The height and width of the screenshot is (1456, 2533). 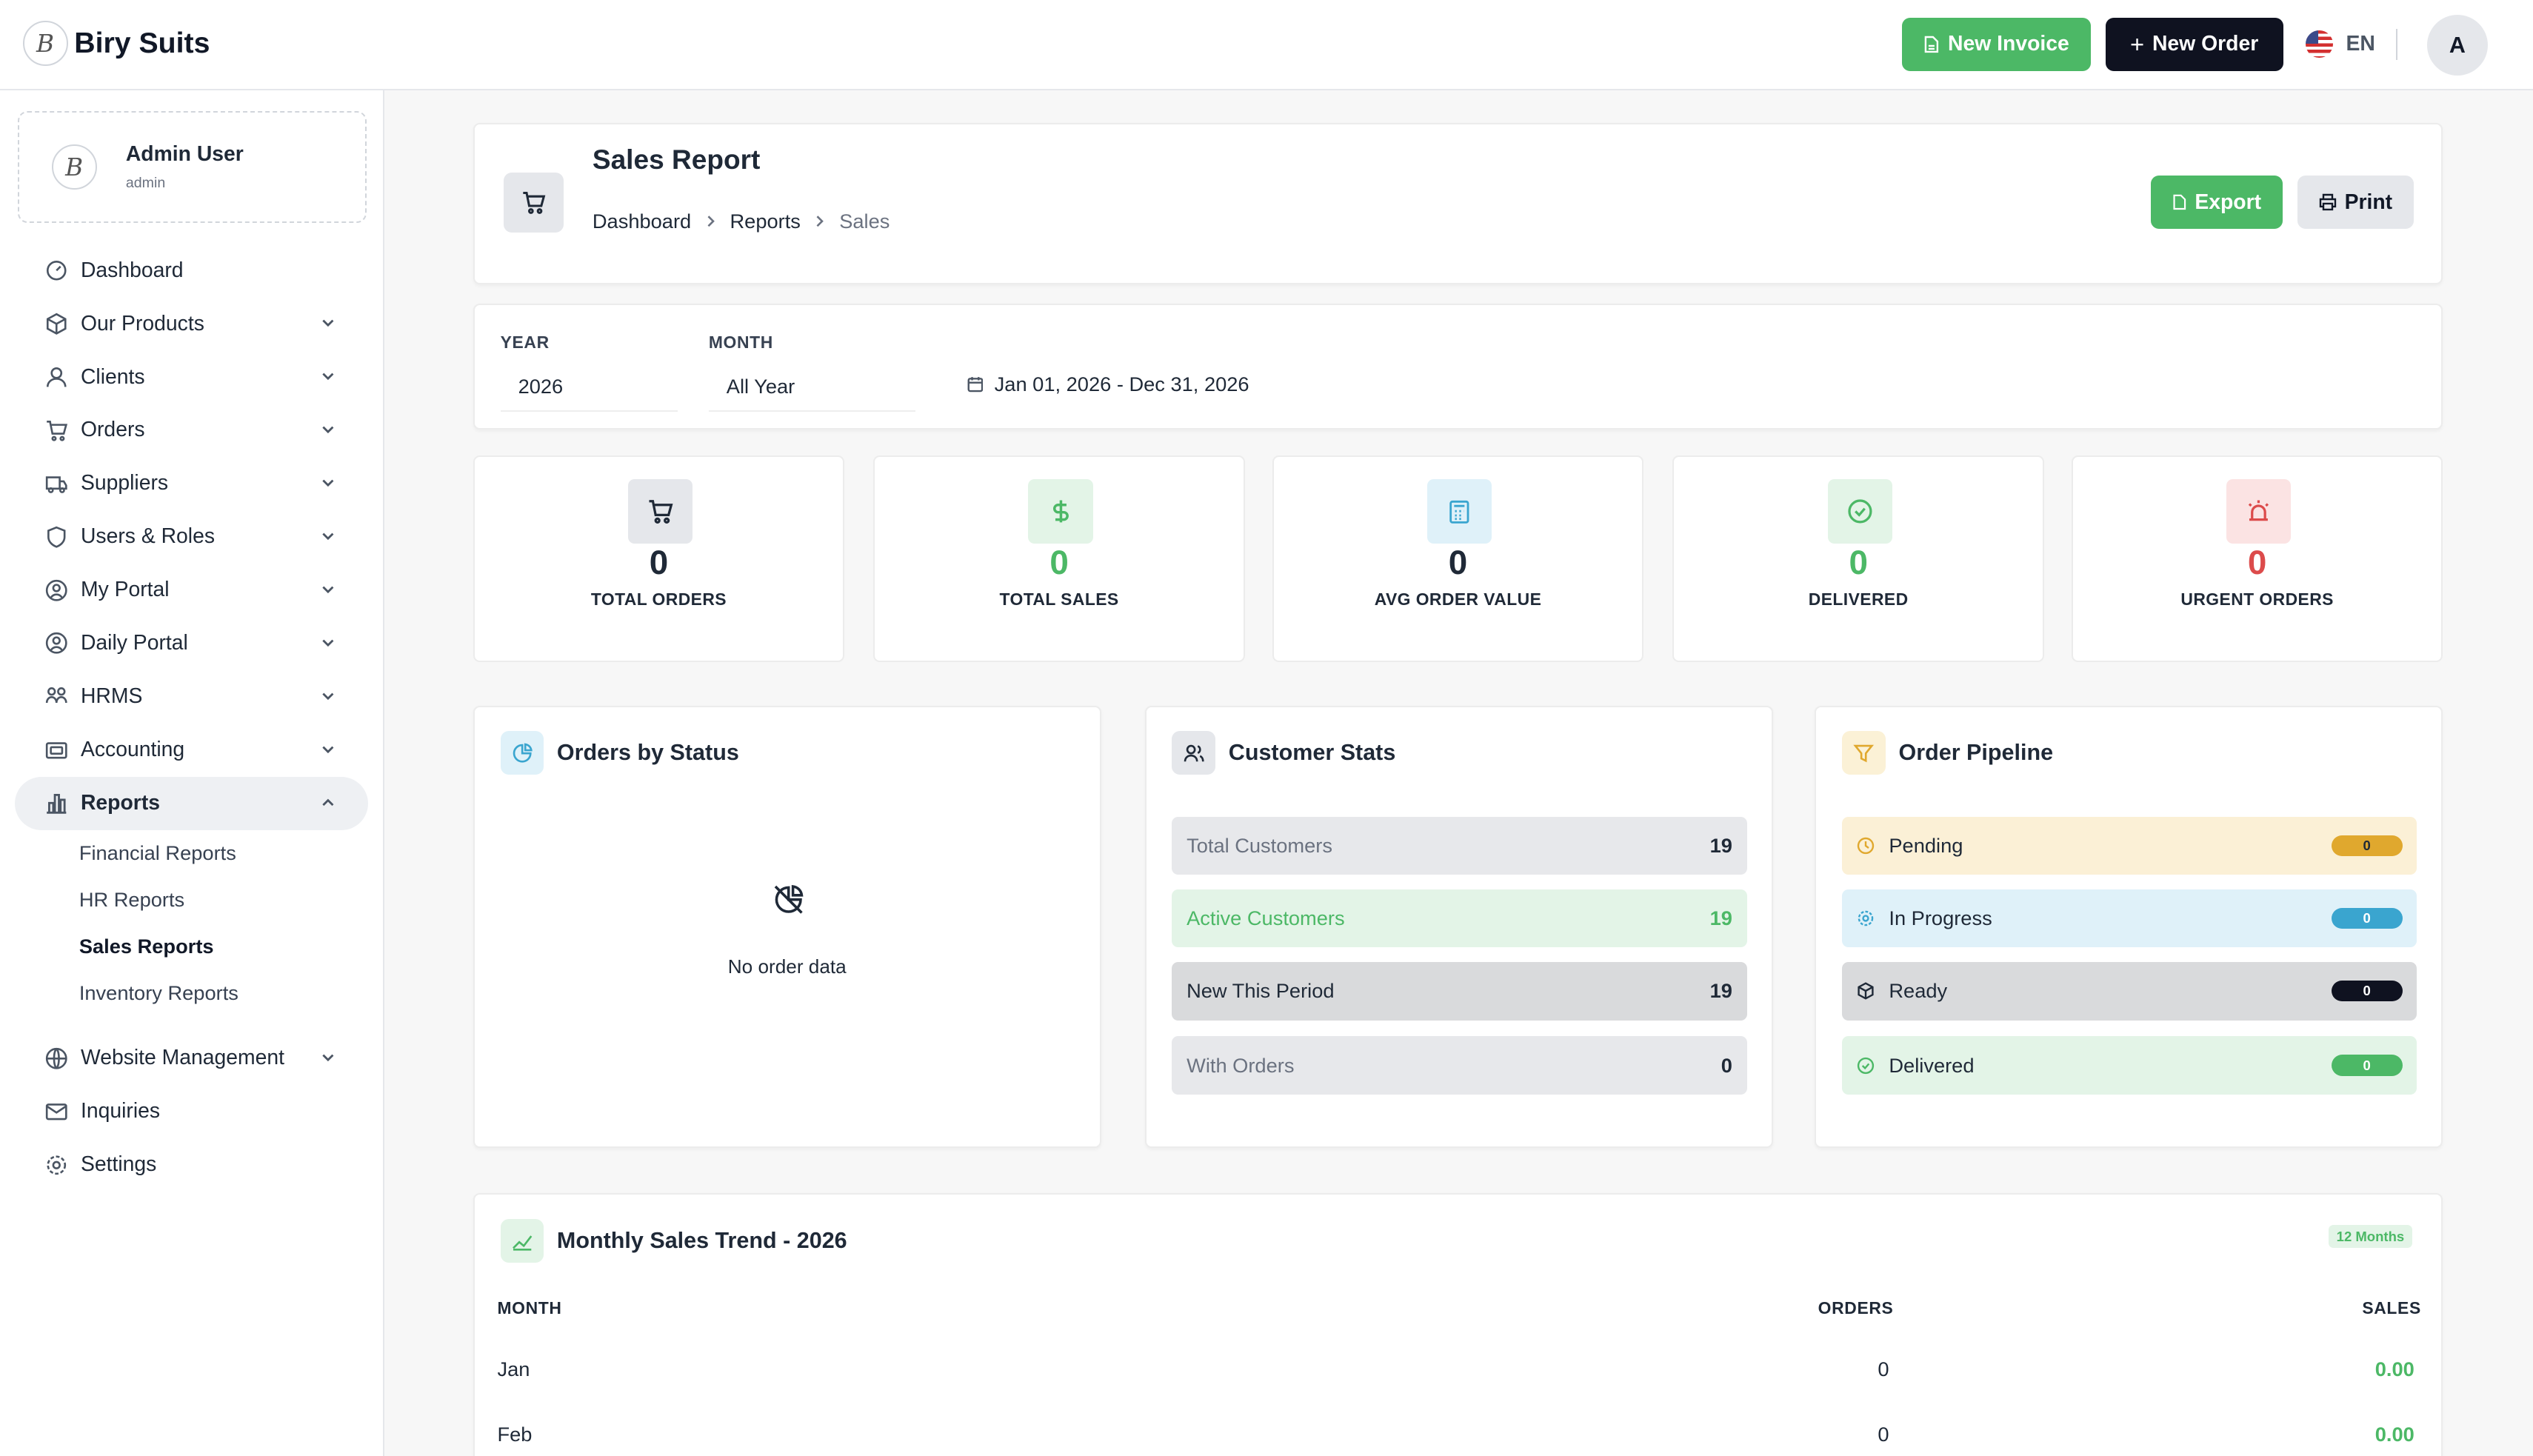 What do you see at coordinates (56, 750) in the screenshot?
I see `cash-register-icon` at bounding box center [56, 750].